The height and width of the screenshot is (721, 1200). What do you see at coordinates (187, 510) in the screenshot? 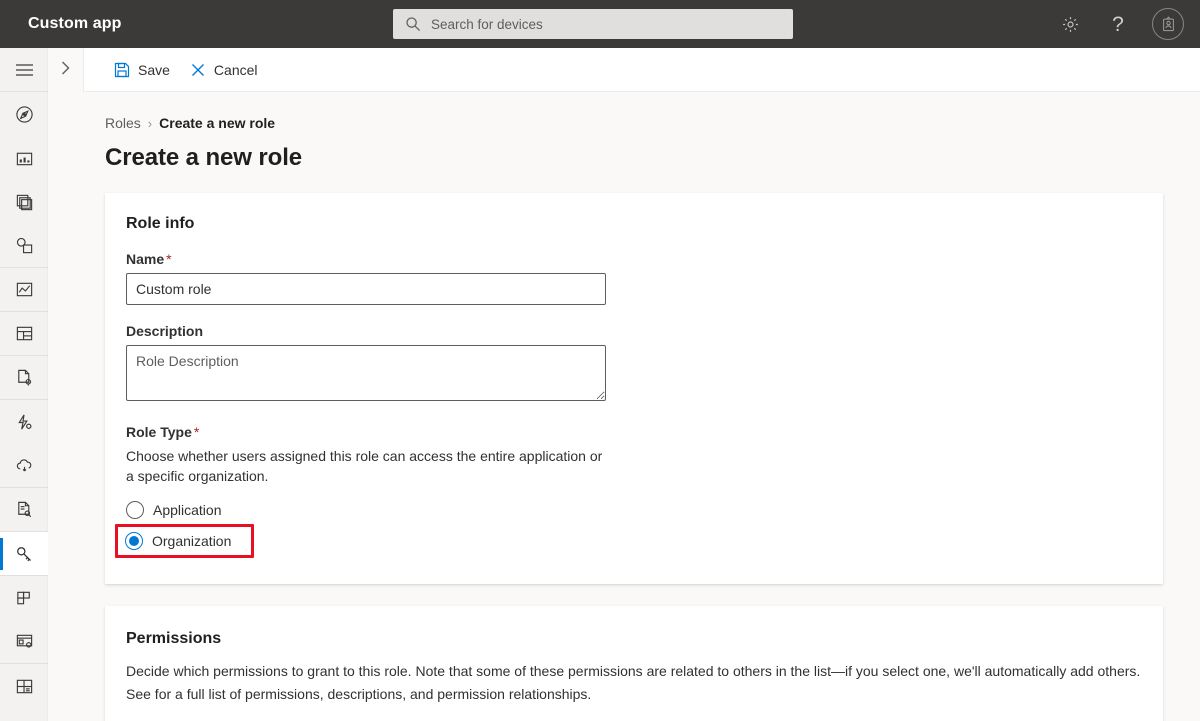
I see `radio-label-application: Application` at bounding box center [187, 510].